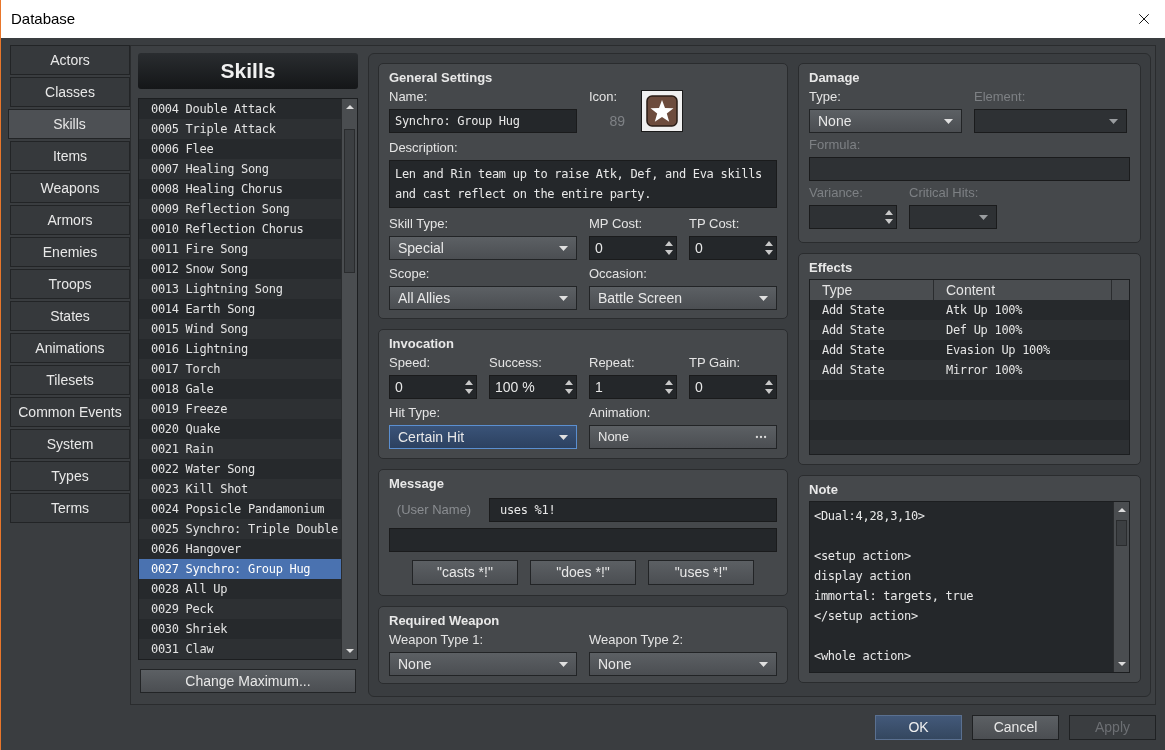 This screenshot has height=750, width=1165. I want to click on dialog-button: OK, so click(918, 727).